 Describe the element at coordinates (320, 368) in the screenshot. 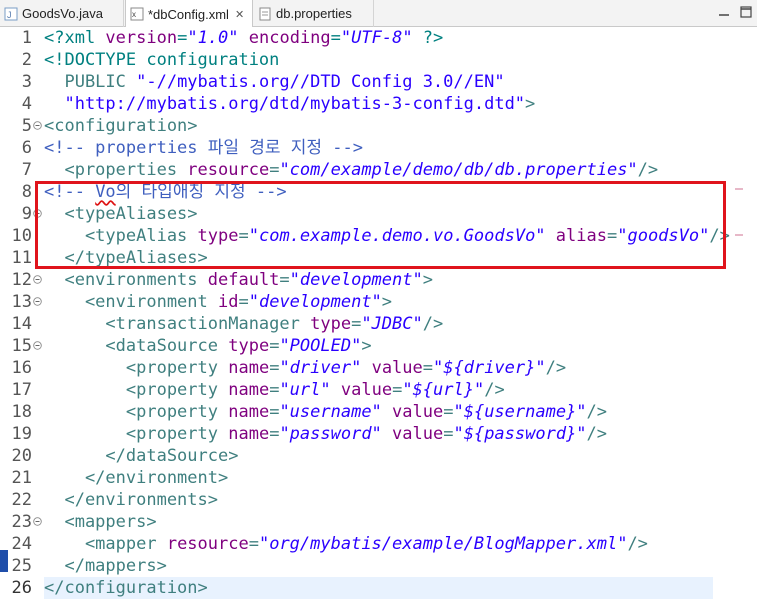

I see `code-token: "driver"` at that location.